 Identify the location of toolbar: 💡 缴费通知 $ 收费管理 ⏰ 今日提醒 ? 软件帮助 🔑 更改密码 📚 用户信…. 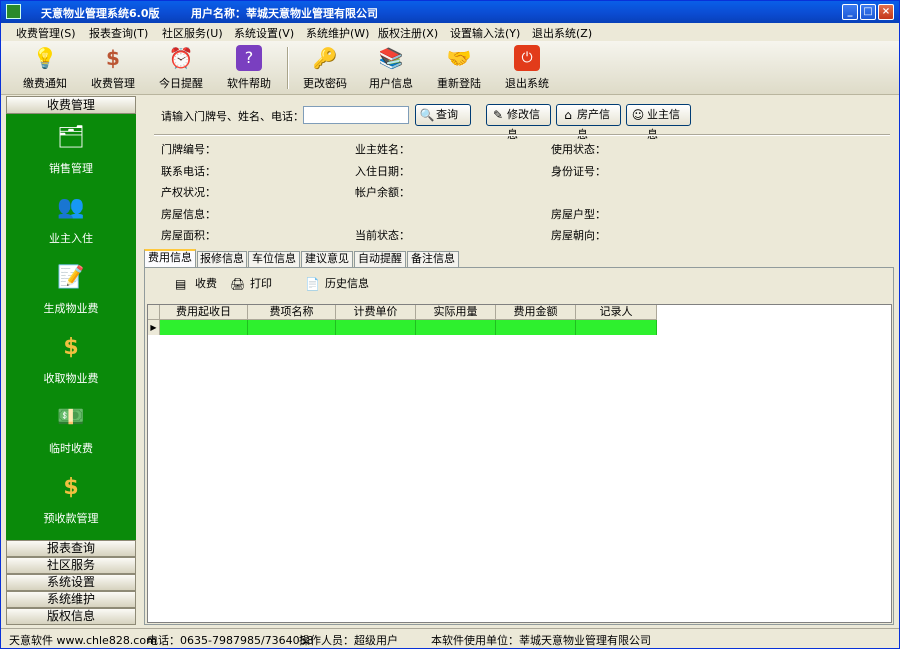
(450, 68).